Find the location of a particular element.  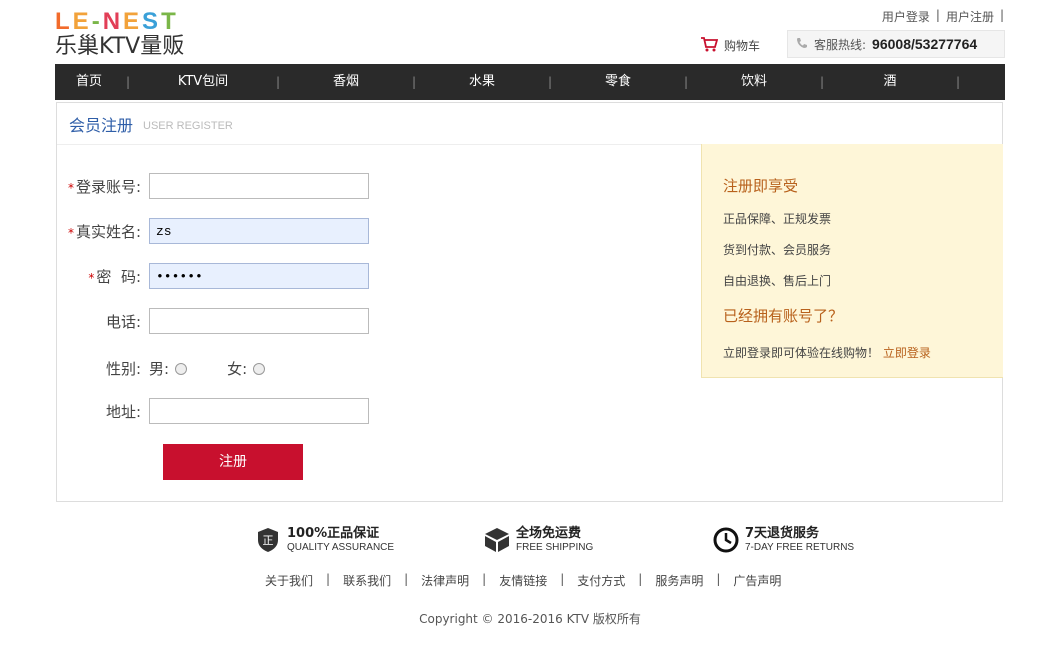

gender-female-radio is located at coordinates (259, 368).